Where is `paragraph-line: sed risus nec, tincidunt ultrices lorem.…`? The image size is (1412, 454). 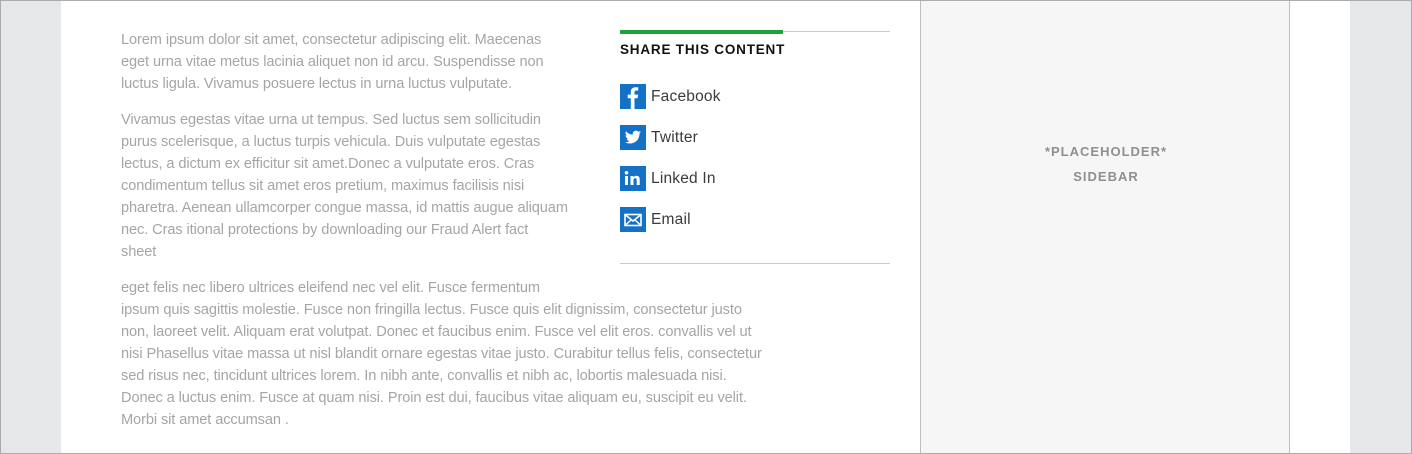
paragraph-line: sed risus nec, tincidunt ultrices lorem.… is located at coordinates (424, 376).